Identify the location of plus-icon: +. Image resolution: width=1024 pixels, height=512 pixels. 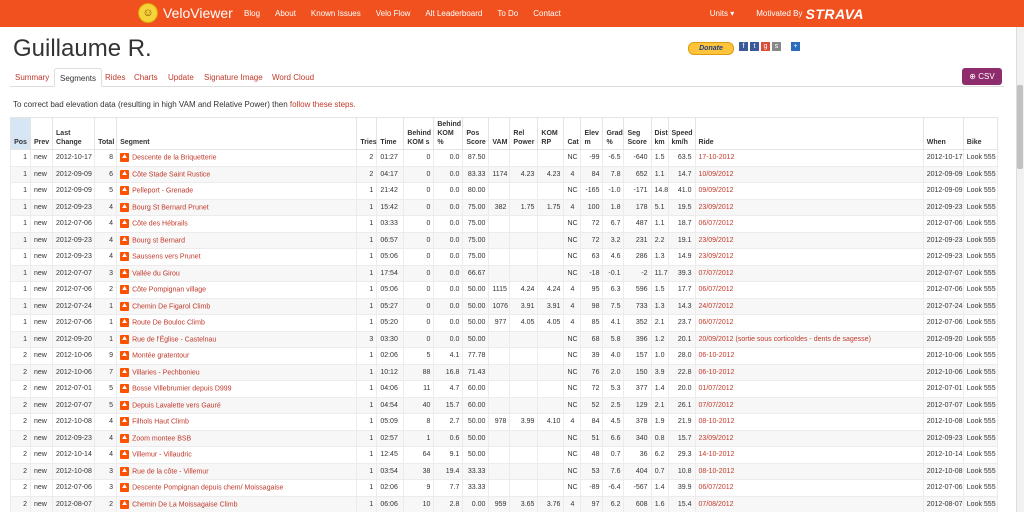
(795, 46).